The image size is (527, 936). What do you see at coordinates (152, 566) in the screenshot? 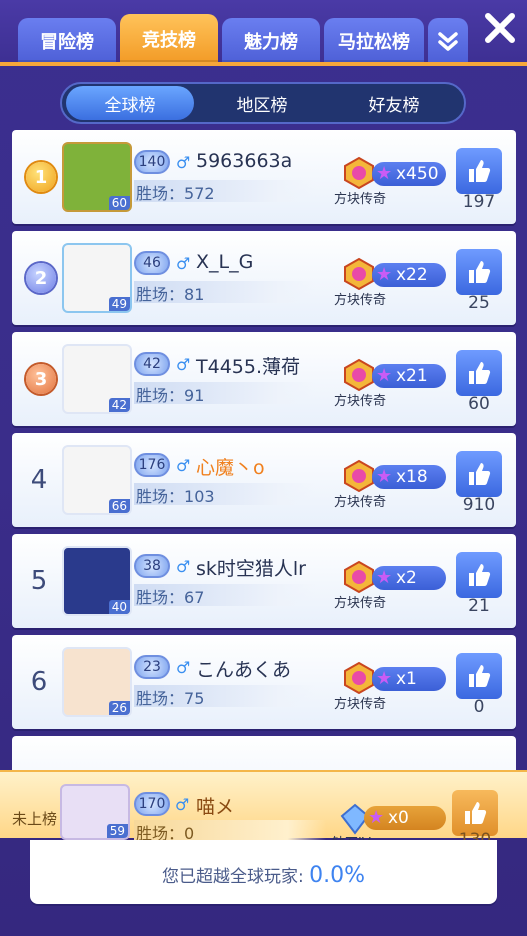
I see `level-badge: 38` at bounding box center [152, 566].